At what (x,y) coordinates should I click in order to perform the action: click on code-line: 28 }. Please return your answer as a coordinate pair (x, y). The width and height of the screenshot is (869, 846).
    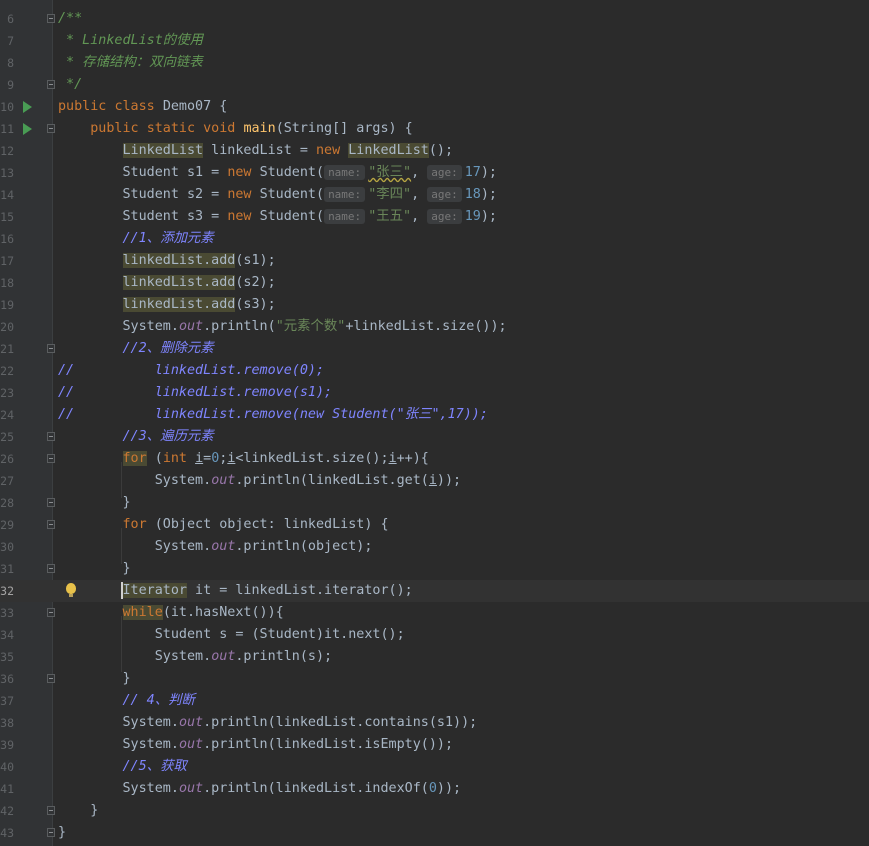
    Looking at the image, I should click on (434, 503).